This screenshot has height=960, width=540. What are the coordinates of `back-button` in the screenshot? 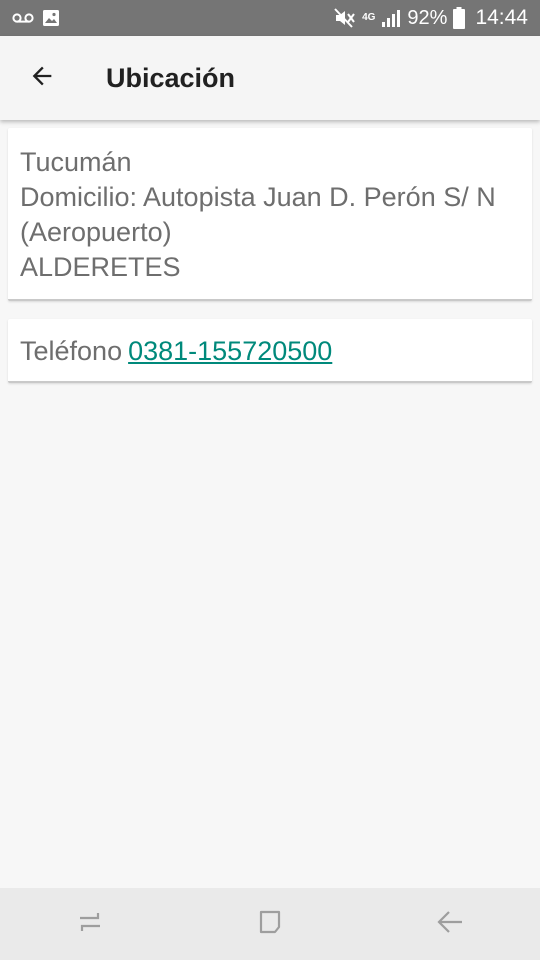 It's located at (42, 78).